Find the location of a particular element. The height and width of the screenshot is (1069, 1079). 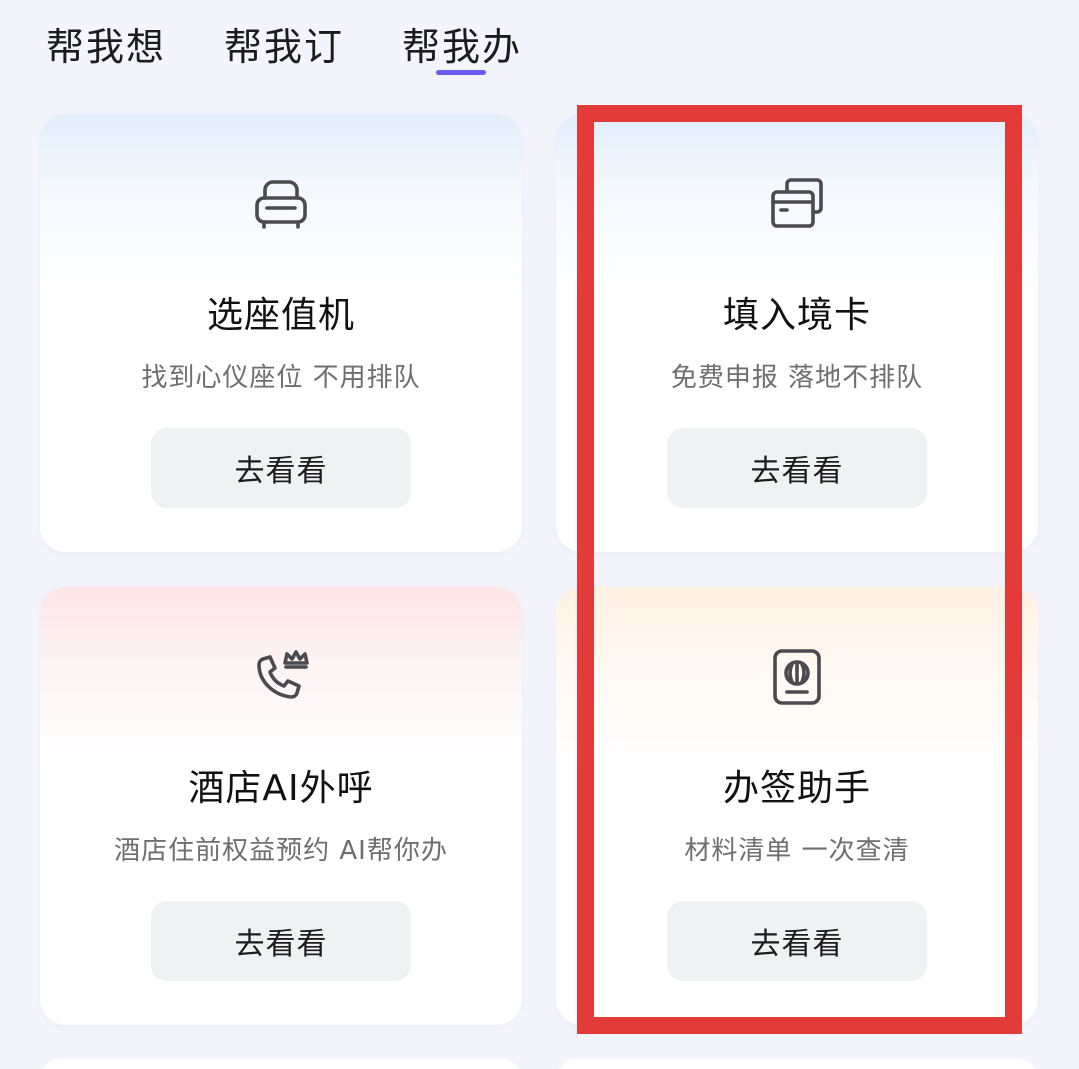

entry-card-icon is located at coordinates (797, 204).